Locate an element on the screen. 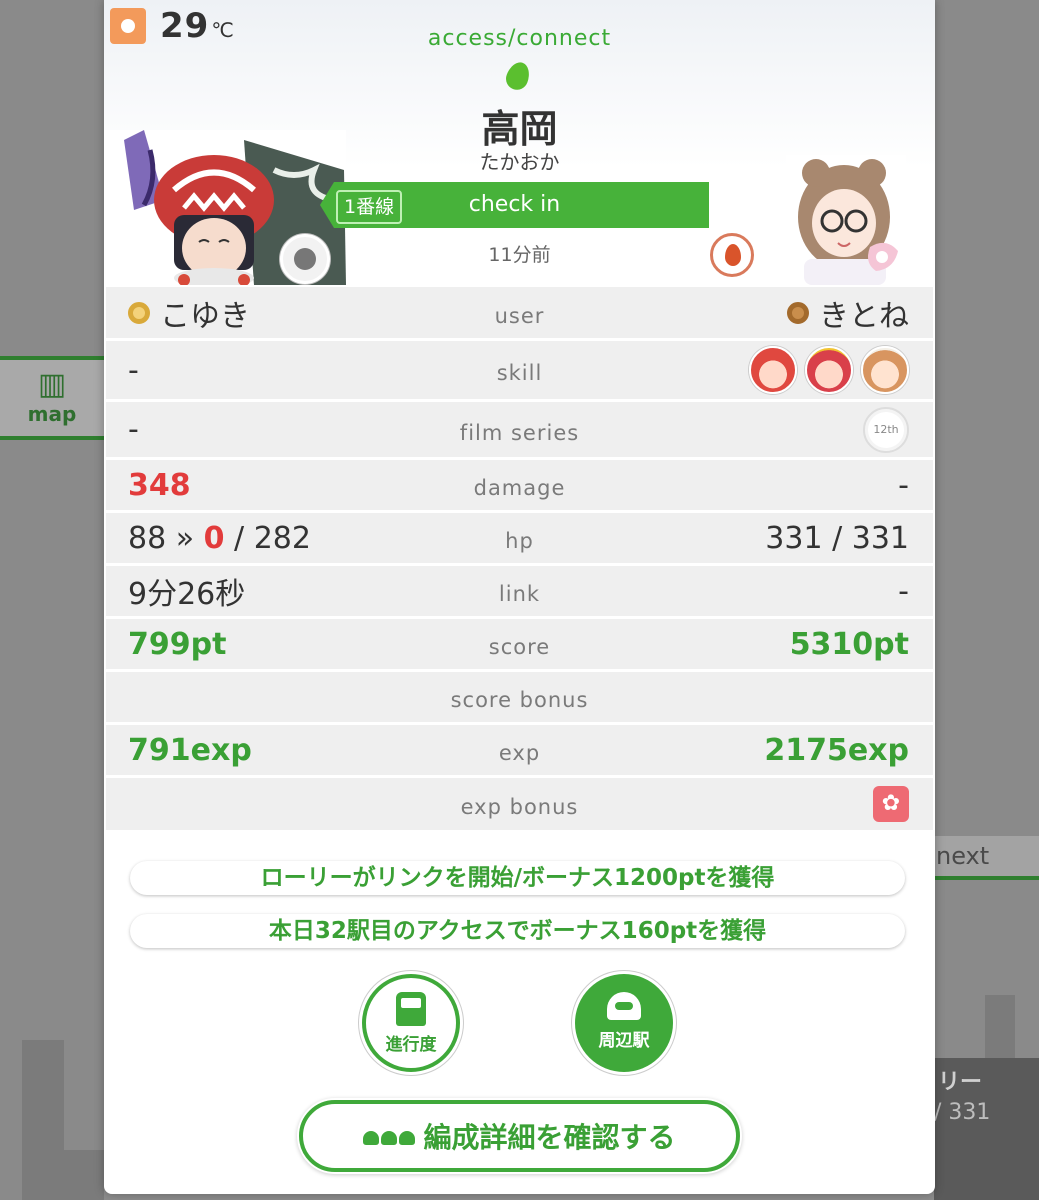  row-link: 9分26秒 link - is located at coordinates (519, 592).